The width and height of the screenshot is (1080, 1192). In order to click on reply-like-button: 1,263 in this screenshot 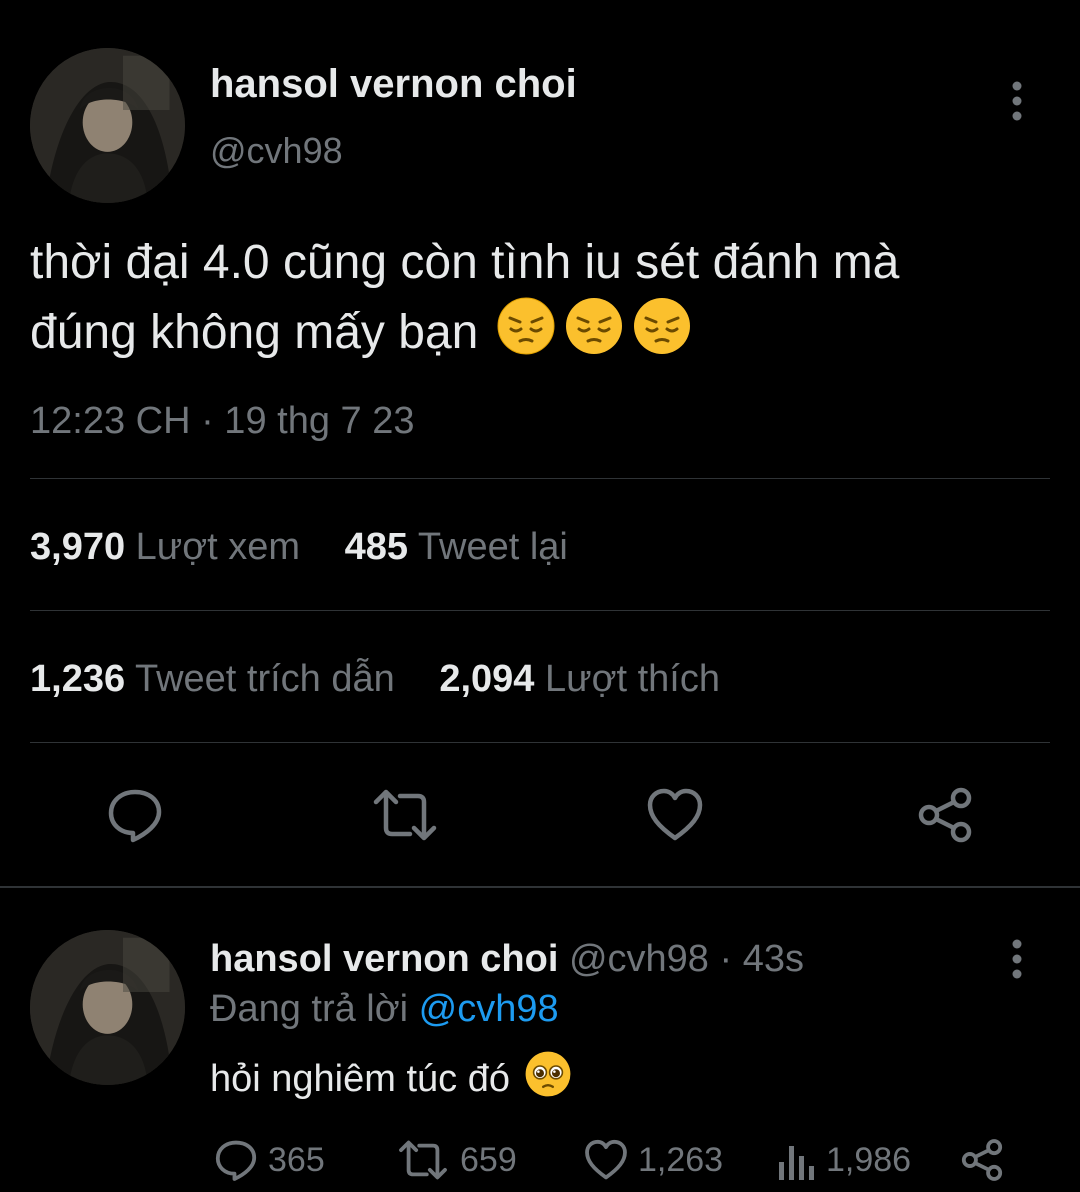, I will do `click(653, 1160)`.